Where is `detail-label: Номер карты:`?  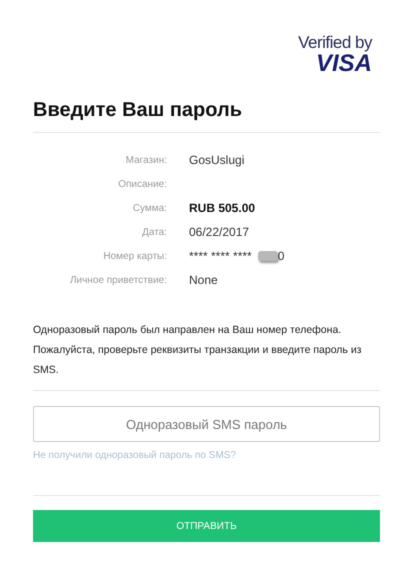
detail-label: Номер карты: is located at coordinates (134, 256).